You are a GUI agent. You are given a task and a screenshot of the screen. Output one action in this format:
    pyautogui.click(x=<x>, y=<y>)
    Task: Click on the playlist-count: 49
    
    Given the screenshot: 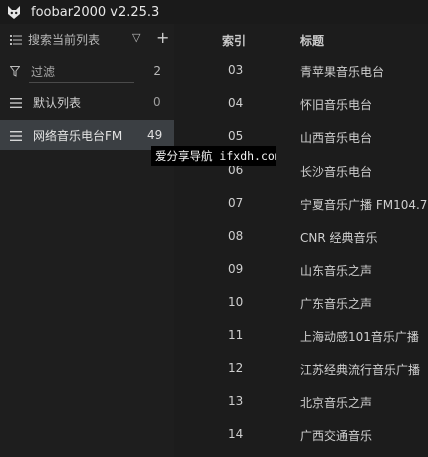 What is the action you would take?
    pyautogui.click(x=155, y=135)
    